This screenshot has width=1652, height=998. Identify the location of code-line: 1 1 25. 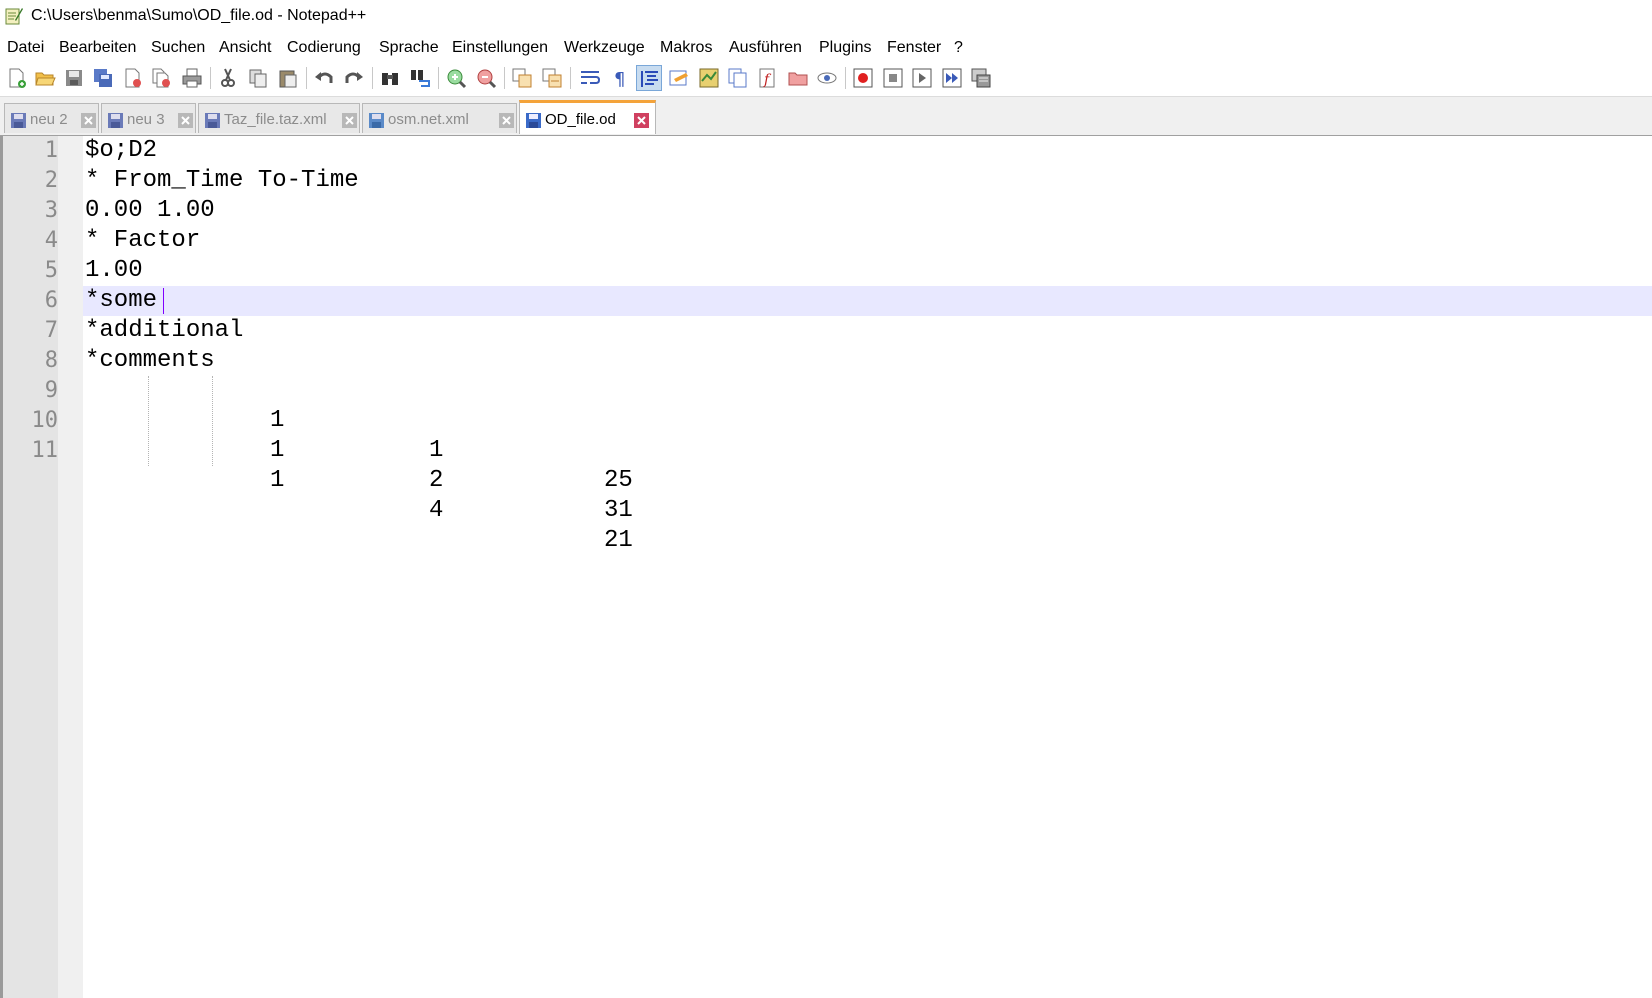
(350, 435).